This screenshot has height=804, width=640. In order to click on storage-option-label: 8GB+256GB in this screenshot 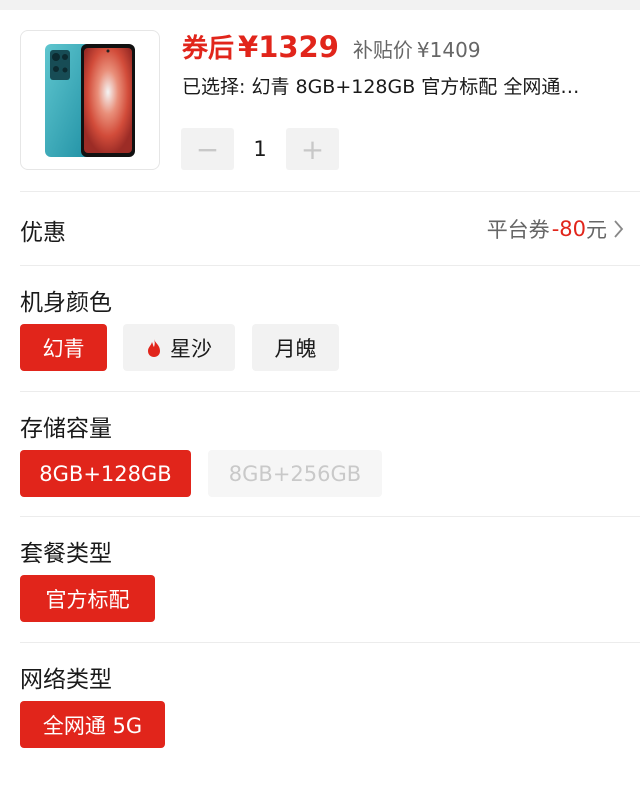, I will do `click(295, 473)`.